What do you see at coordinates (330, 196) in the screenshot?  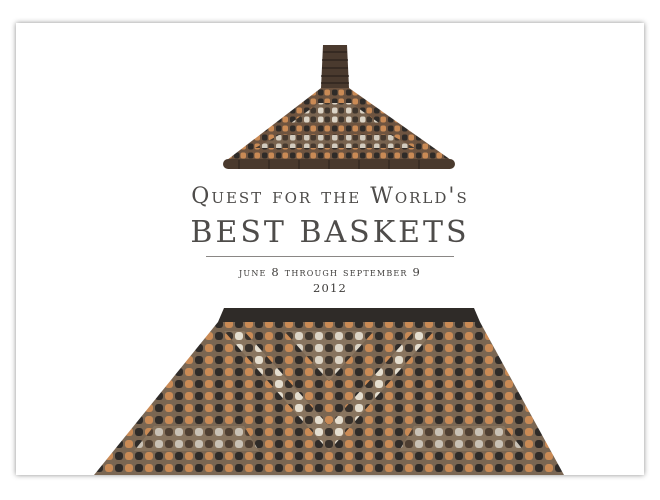 I see `exhibit-title-line1: Quest for the World's` at bounding box center [330, 196].